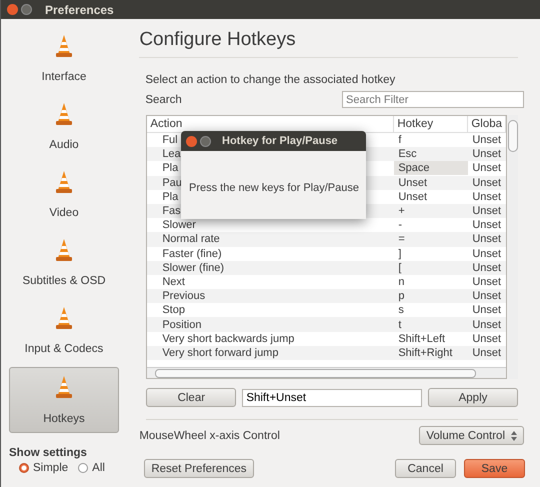 This screenshot has height=487, width=540. I want to click on apply-button: Apply, so click(473, 397).